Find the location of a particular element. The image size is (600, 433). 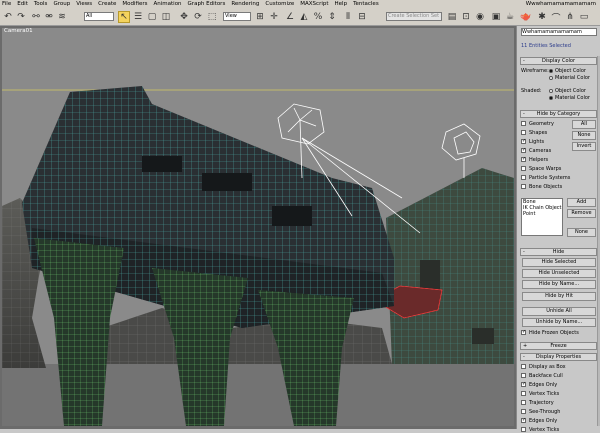

material-editor-icon: ◉ is located at coordinates (480, 17).